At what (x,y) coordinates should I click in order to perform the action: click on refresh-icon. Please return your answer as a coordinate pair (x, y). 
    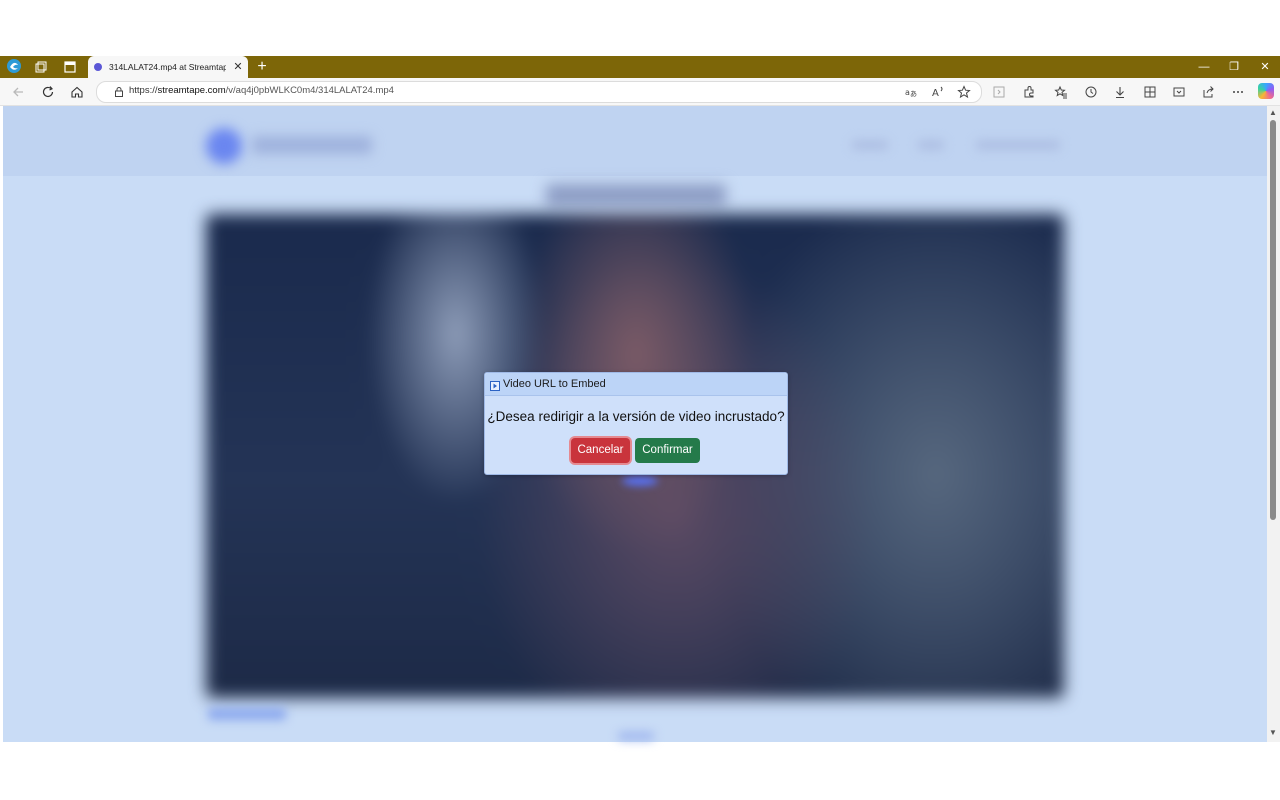
    Looking at the image, I should click on (48, 92).